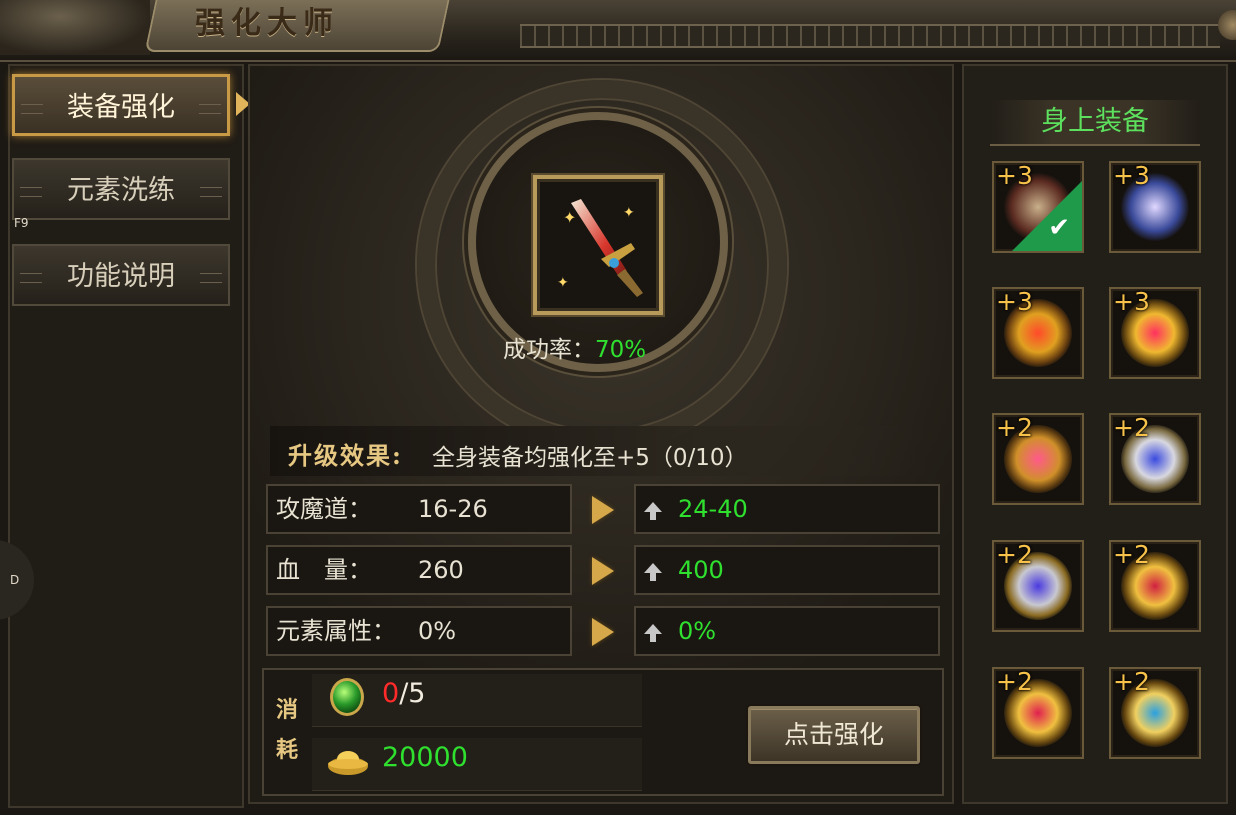 This screenshot has width=1236, height=815. Describe the element at coordinates (1038, 333) in the screenshot. I see `equip-slot-necklace: +3` at that location.